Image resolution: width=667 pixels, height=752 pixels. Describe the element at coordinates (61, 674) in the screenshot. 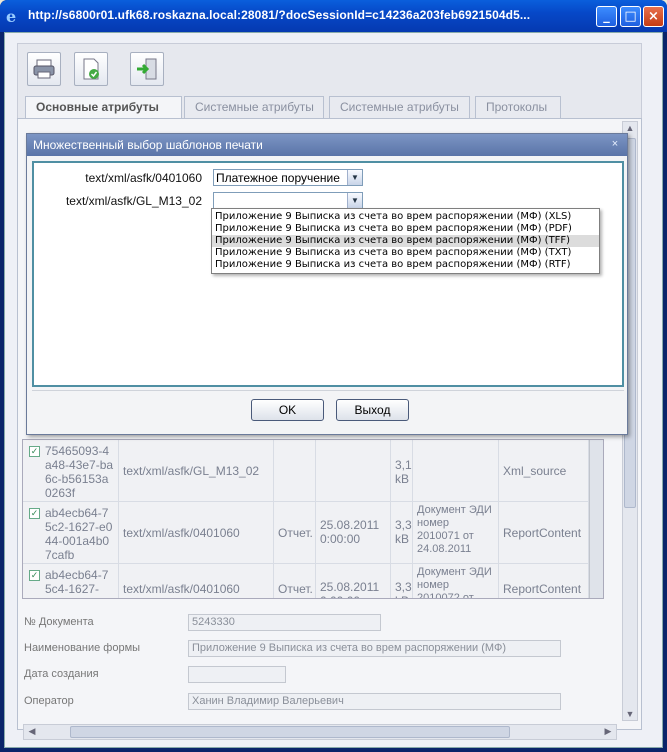

I see `created-date-label: Дата создания` at that location.